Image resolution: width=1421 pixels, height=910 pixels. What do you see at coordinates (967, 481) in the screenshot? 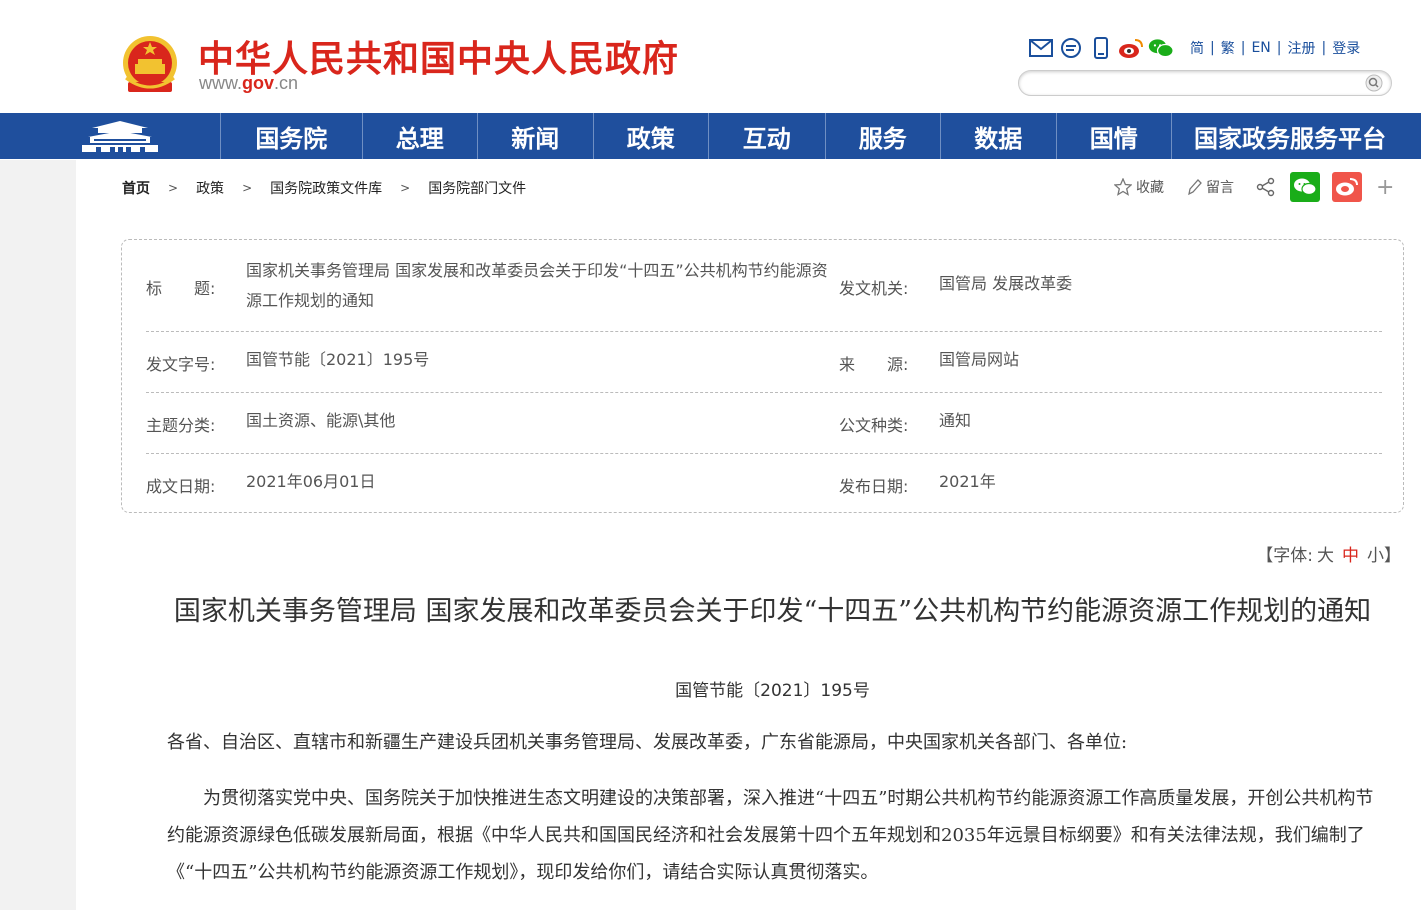
I see `published-date-value: 2021年` at bounding box center [967, 481].